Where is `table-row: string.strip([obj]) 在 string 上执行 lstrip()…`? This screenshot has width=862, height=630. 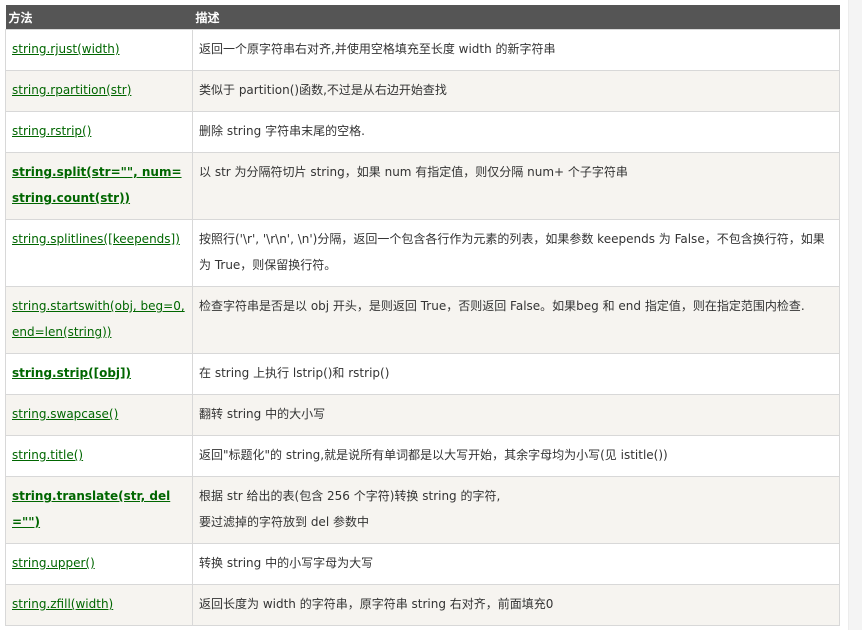 table-row: string.strip([obj]) 在 string 上执行 lstrip()… is located at coordinates (422, 374).